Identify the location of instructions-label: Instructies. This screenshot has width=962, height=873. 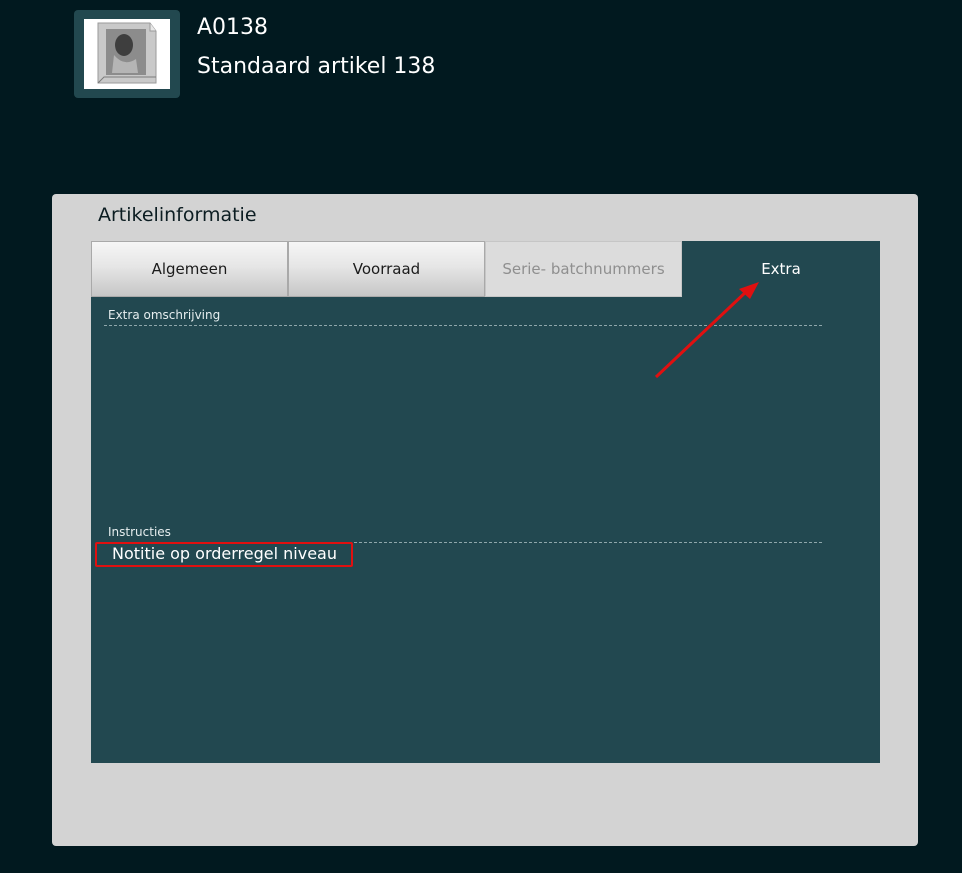
(139, 532).